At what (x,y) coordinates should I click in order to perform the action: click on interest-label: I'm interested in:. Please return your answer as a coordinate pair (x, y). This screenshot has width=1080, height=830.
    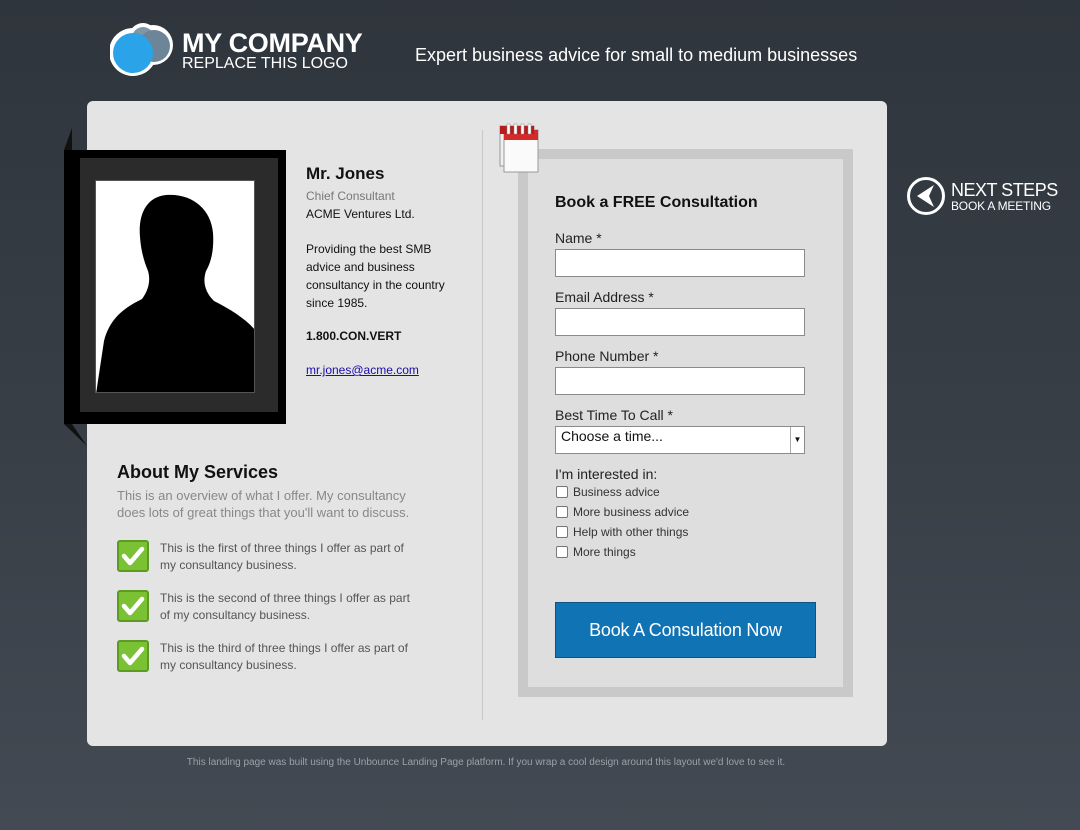
    Looking at the image, I should click on (606, 474).